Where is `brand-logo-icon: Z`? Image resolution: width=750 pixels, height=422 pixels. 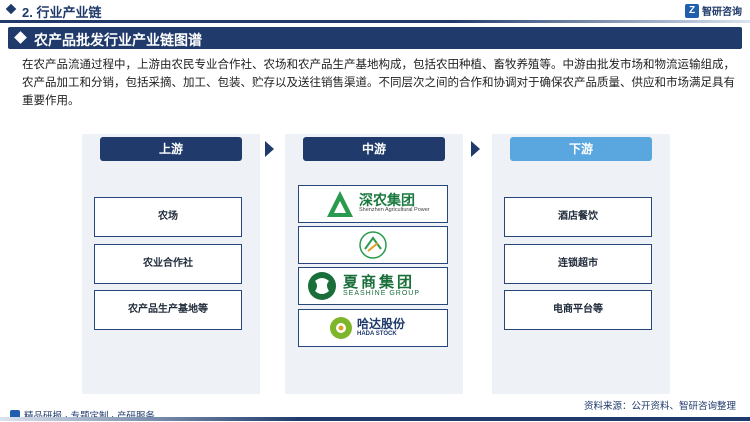 brand-logo-icon: Z is located at coordinates (692, 10).